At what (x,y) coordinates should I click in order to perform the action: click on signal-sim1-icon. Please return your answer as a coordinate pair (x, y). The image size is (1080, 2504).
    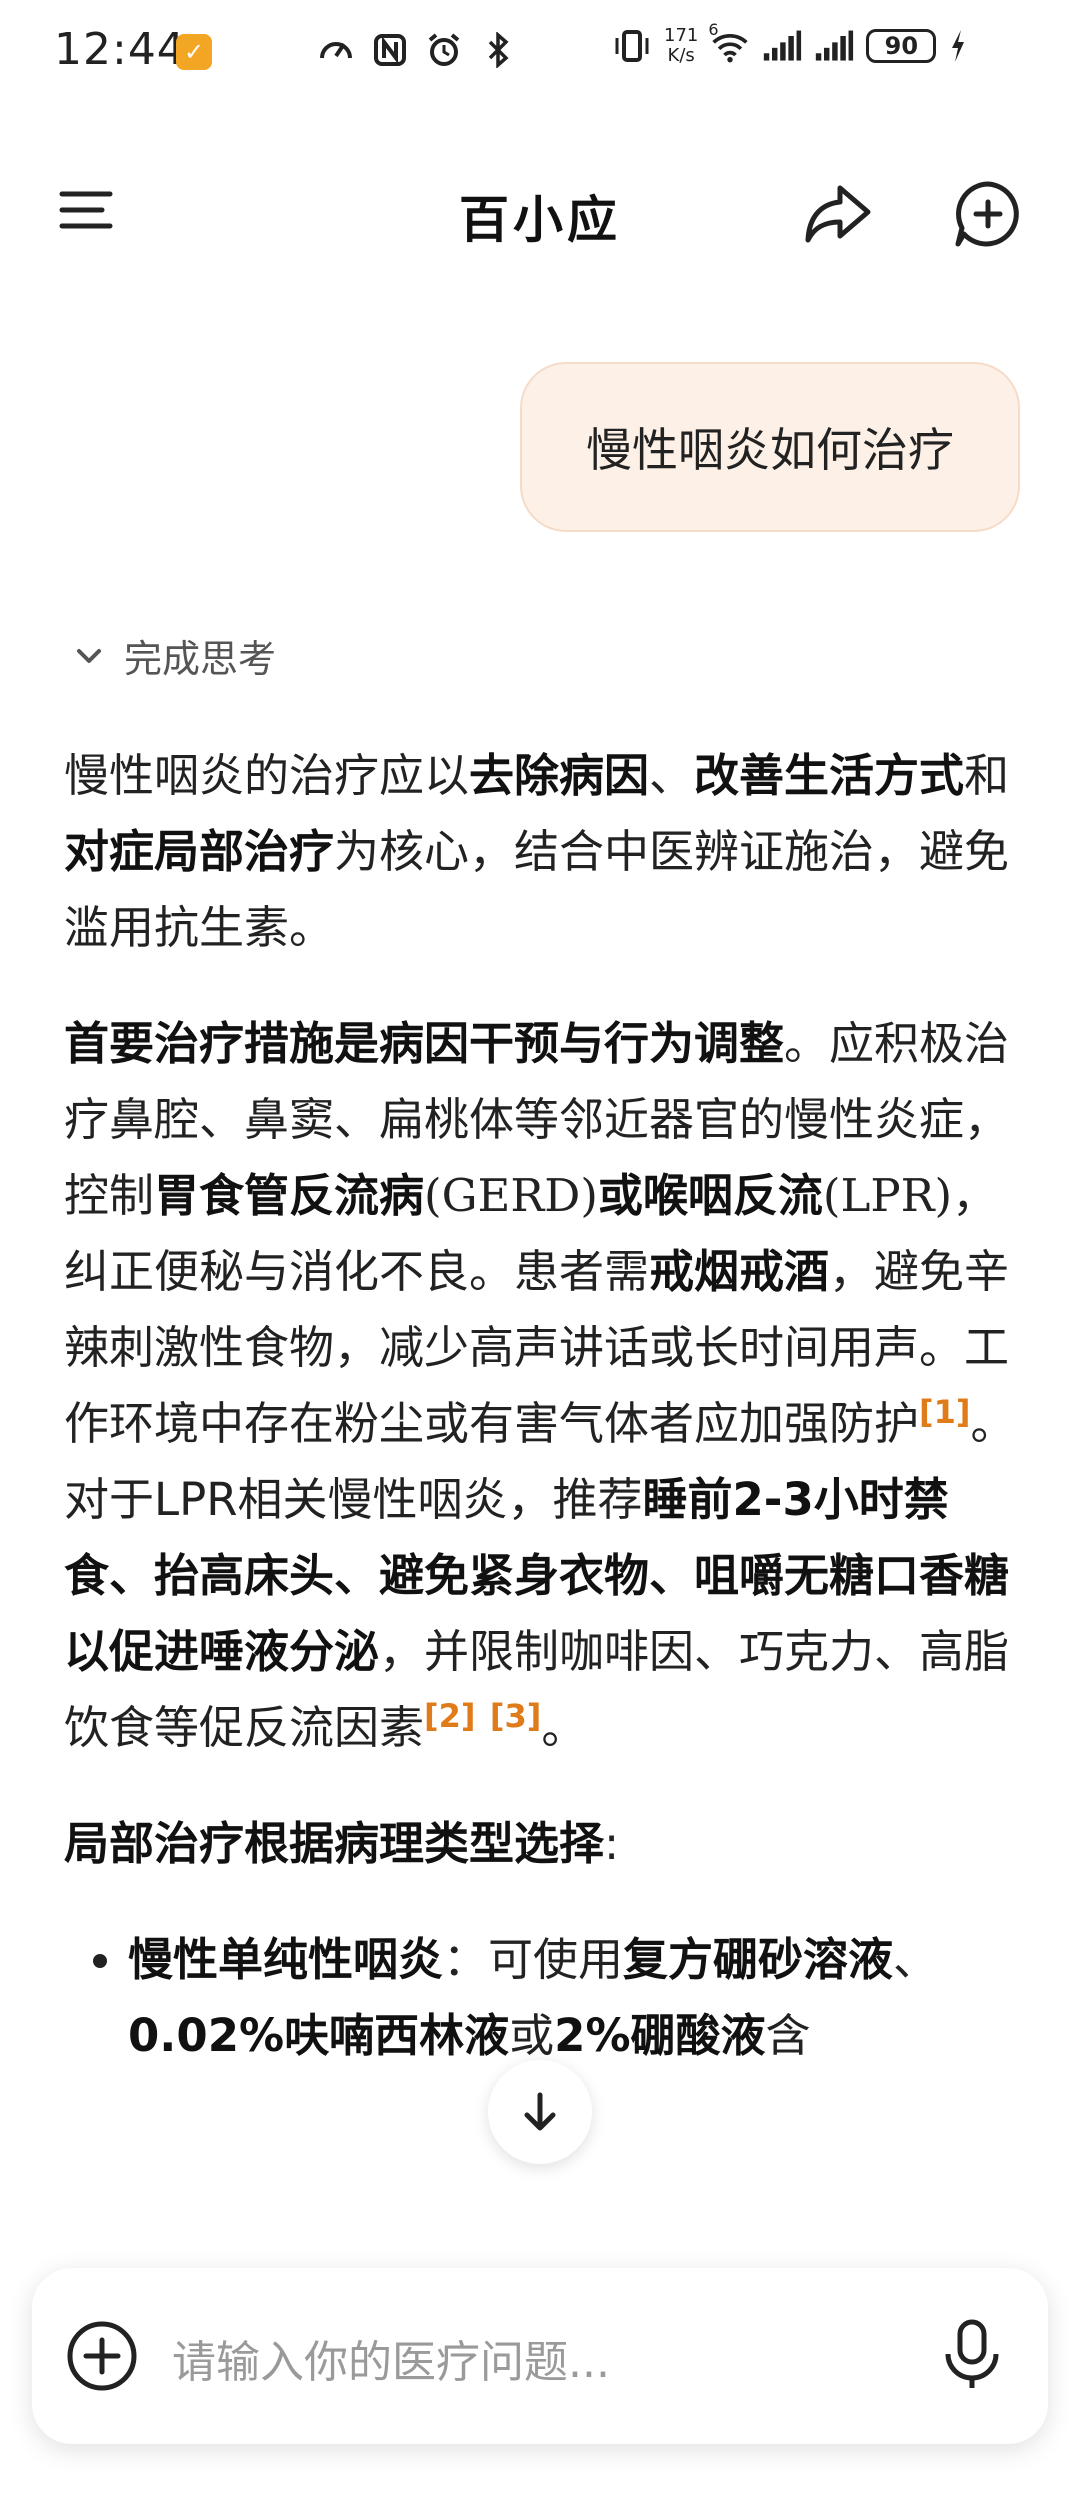
    Looking at the image, I should click on (782, 46).